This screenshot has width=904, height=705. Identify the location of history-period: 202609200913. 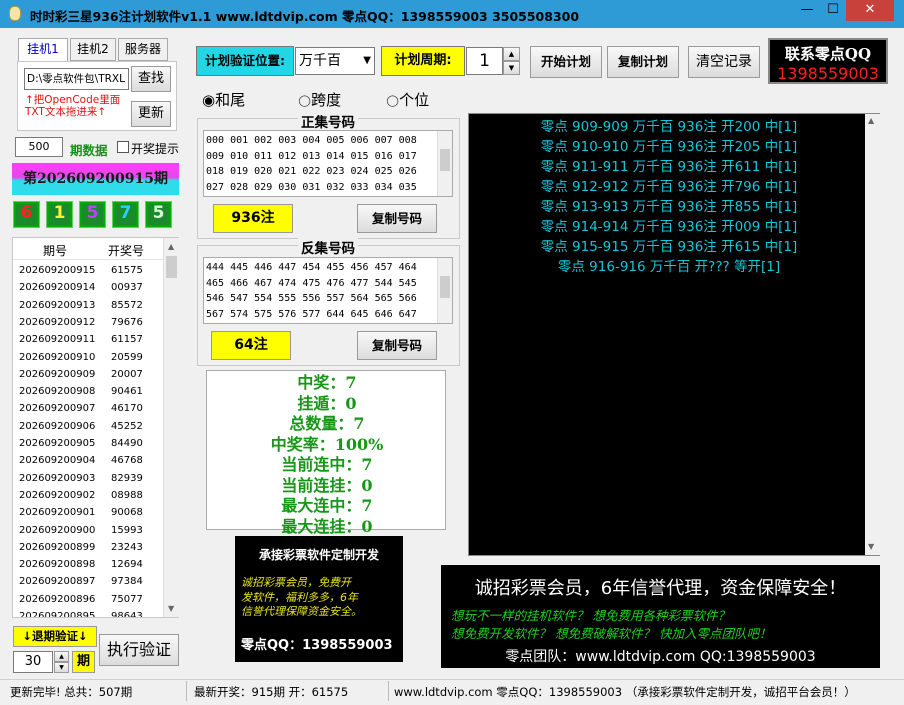
(57, 305).